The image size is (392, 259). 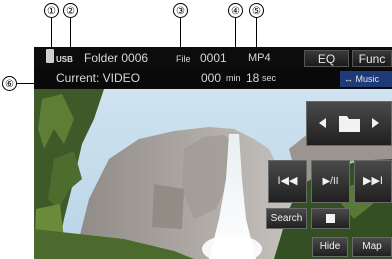 What do you see at coordinates (372, 58) in the screenshot?
I see `func-button: Func` at bounding box center [372, 58].